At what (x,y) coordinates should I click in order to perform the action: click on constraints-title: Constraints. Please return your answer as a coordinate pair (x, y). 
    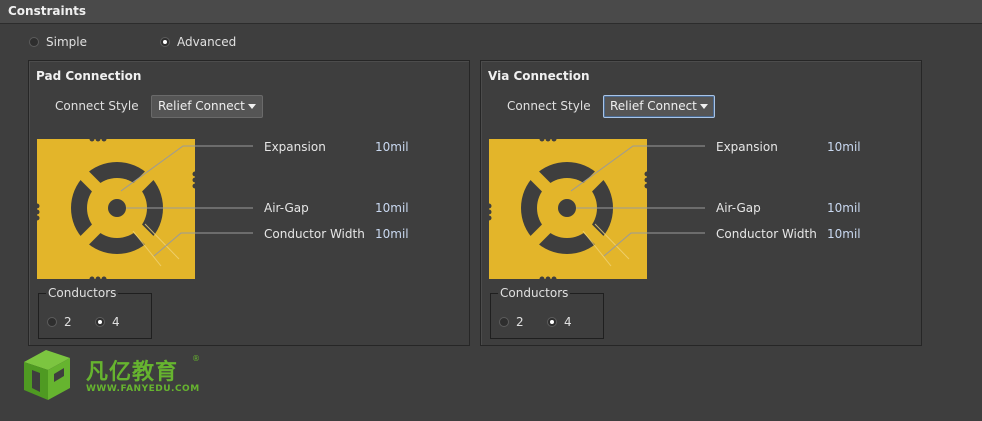
    Looking at the image, I should click on (47, 11).